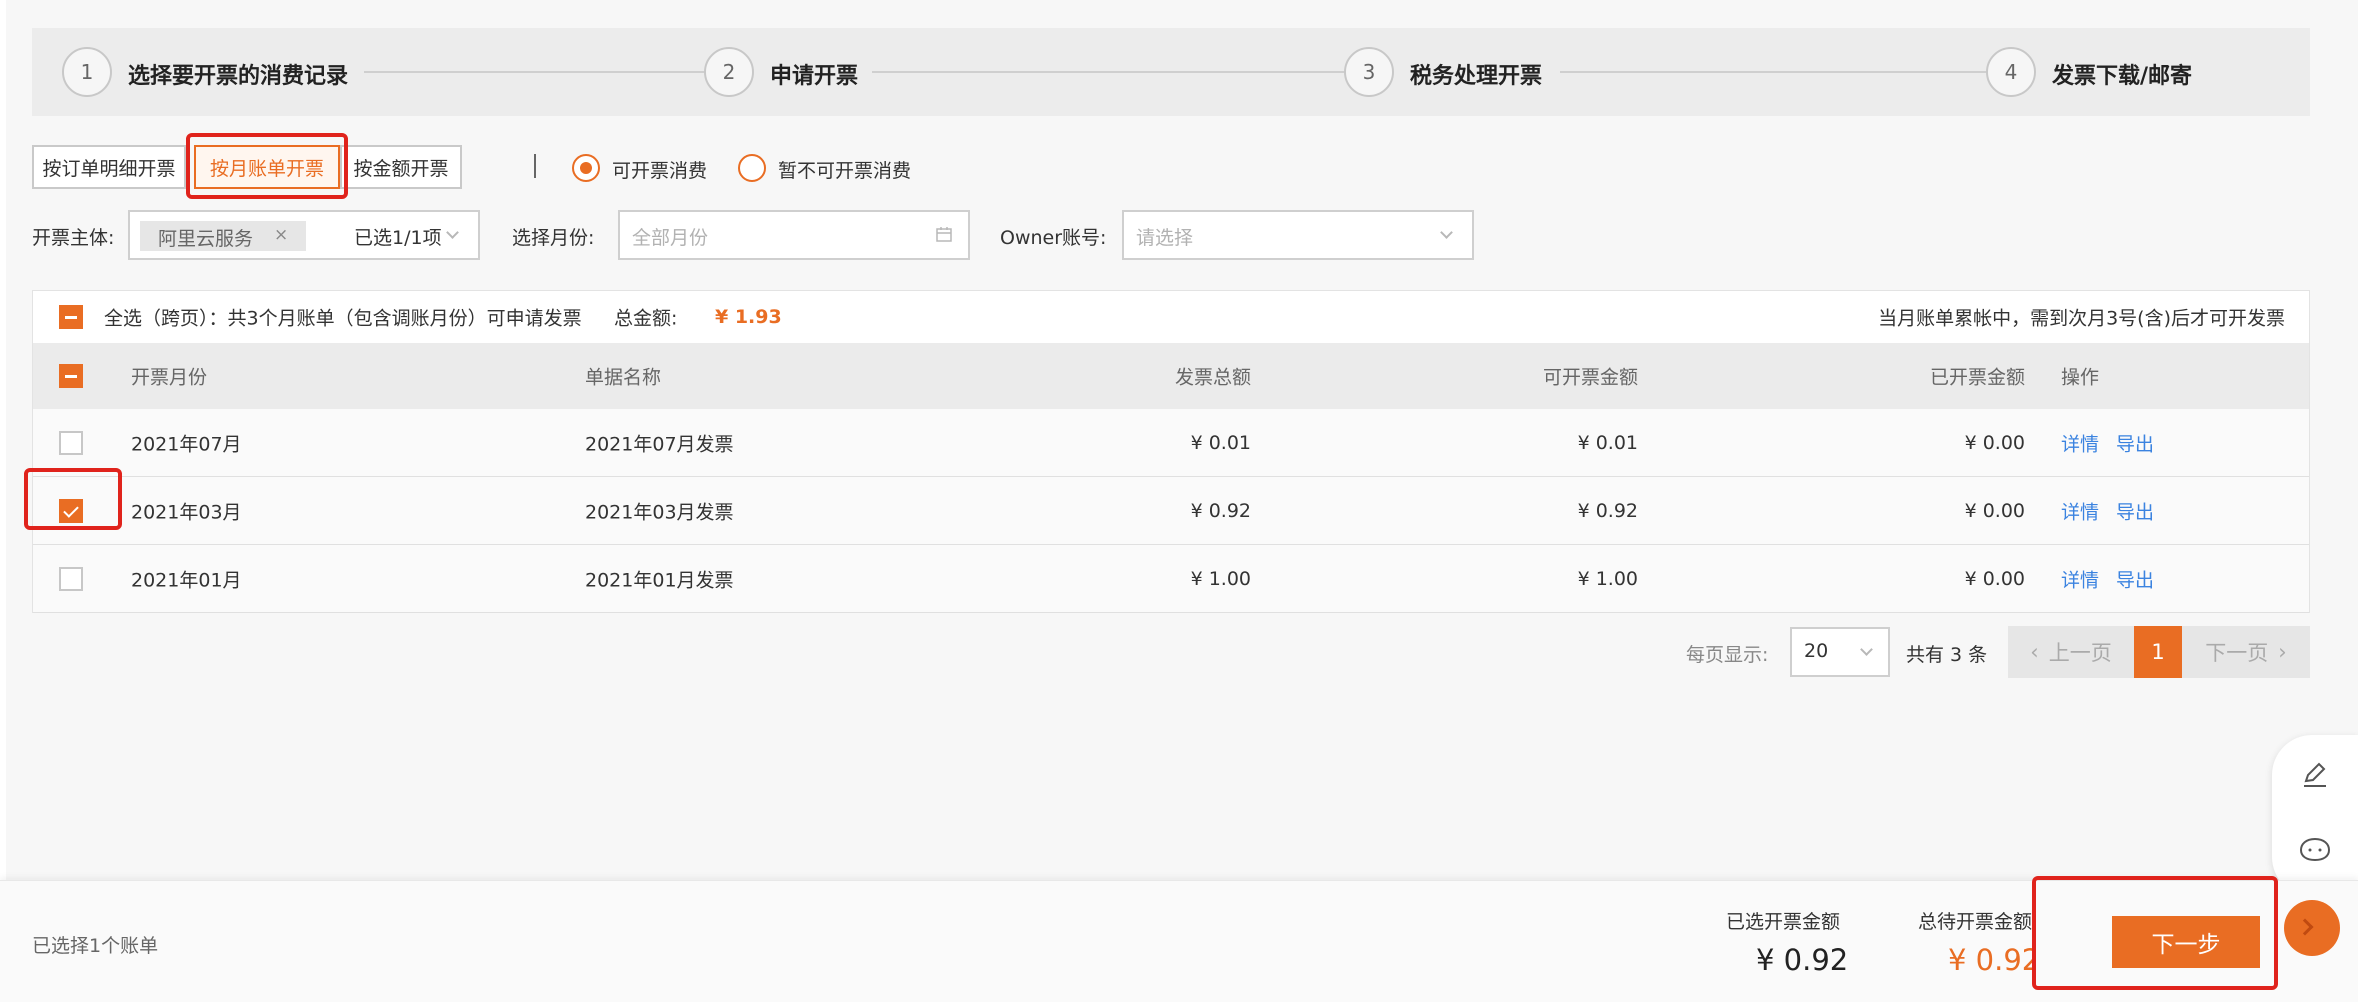 This screenshot has width=2358, height=1002. What do you see at coordinates (2081, 318) in the screenshot?
I see `billing-notice: 当月账单累帐中，需到次月3号(含)后才可开发票` at bounding box center [2081, 318].